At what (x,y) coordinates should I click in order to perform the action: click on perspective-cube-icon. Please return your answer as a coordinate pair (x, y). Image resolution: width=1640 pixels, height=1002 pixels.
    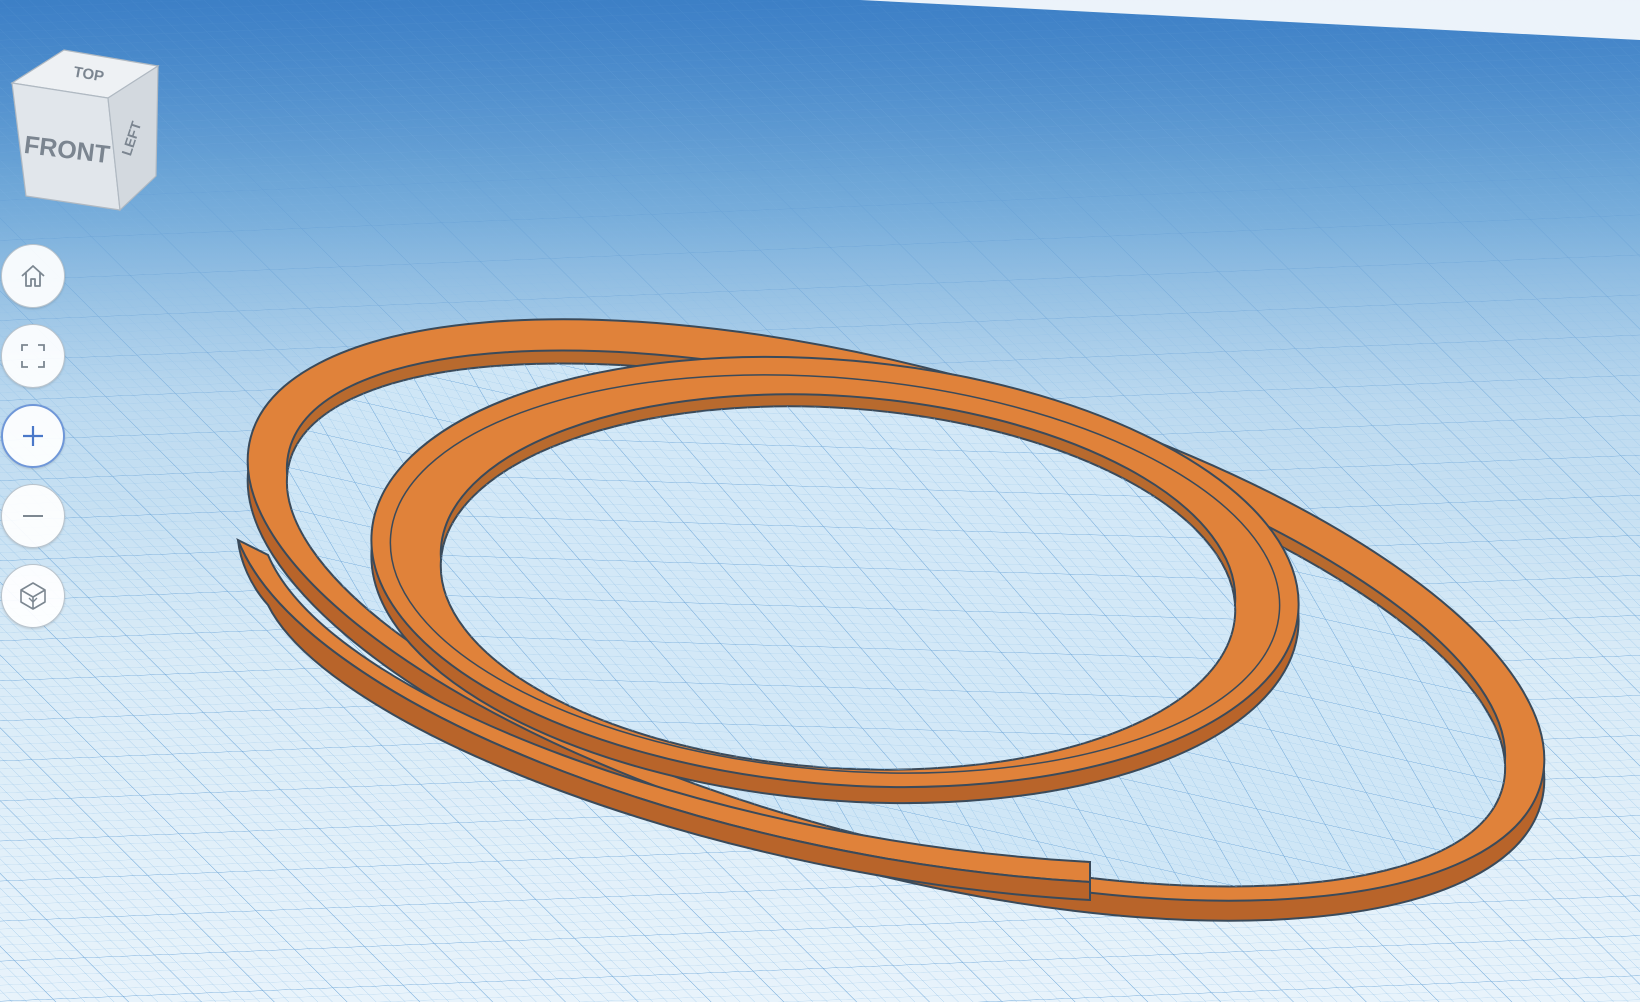
    Looking at the image, I should click on (33, 596).